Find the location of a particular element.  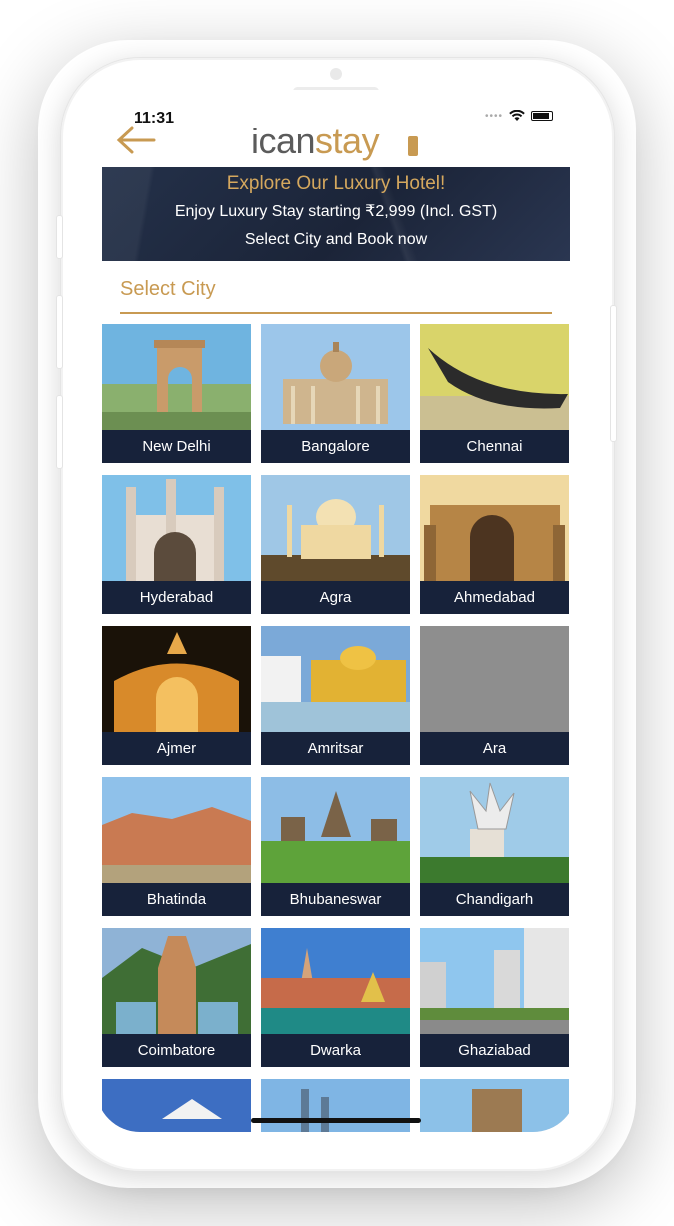

city-tile-coimbatore: Coimbatore is located at coordinates (176, 997).